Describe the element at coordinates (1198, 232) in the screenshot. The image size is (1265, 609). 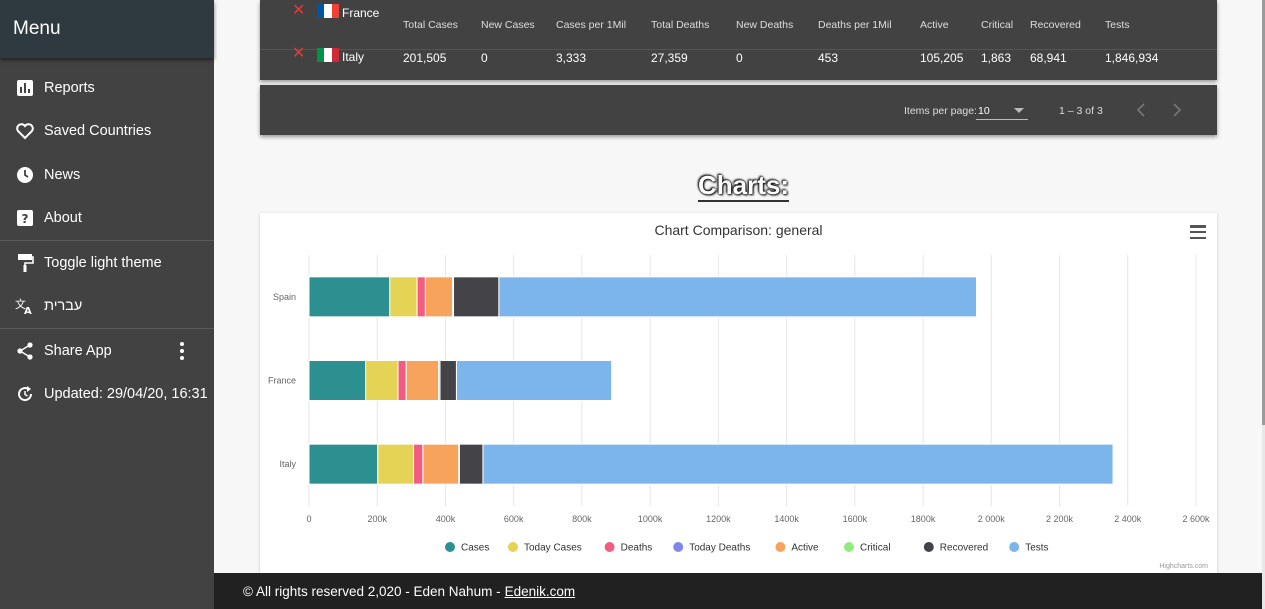
I see `chart-menu-icon` at that location.